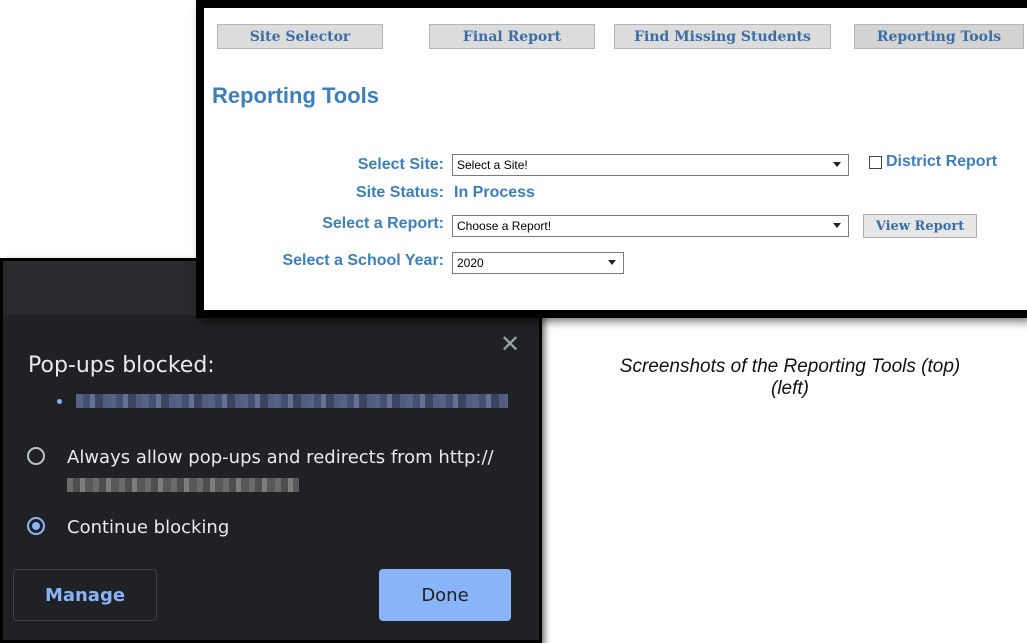 The image size is (1027, 643). Describe the element at coordinates (939, 36) in the screenshot. I see `tab-reporting-tools: Reporting Tools` at that location.